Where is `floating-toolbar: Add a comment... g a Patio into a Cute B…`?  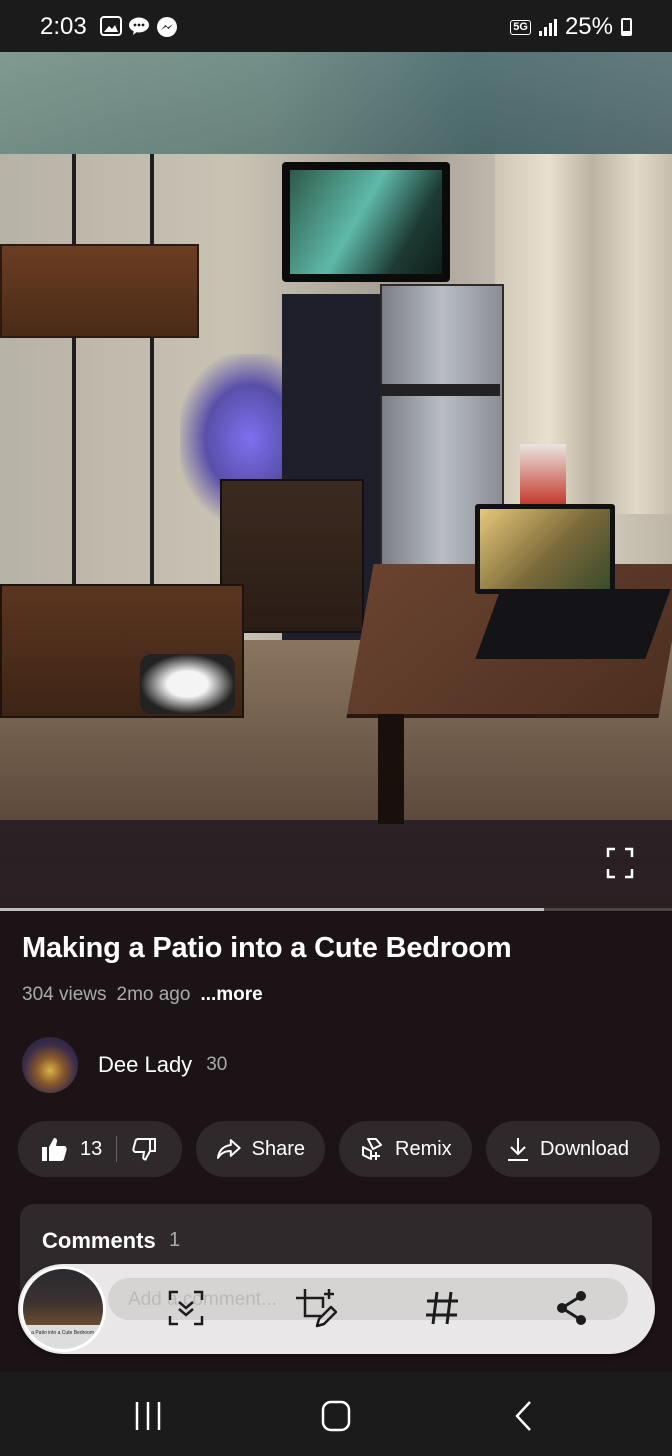 floating-toolbar: Add a comment... g a Patio into a Cute B… is located at coordinates (336, 1309).